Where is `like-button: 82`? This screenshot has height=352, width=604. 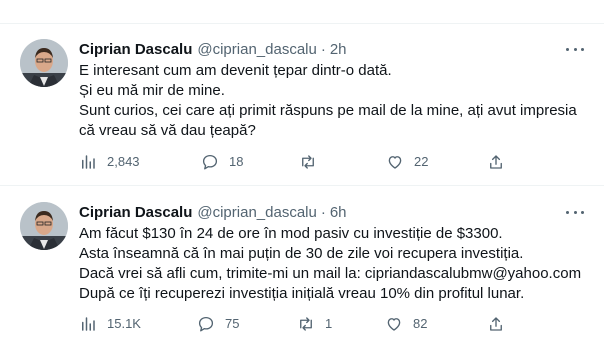 like-button: 82 is located at coordinates (406, 324).